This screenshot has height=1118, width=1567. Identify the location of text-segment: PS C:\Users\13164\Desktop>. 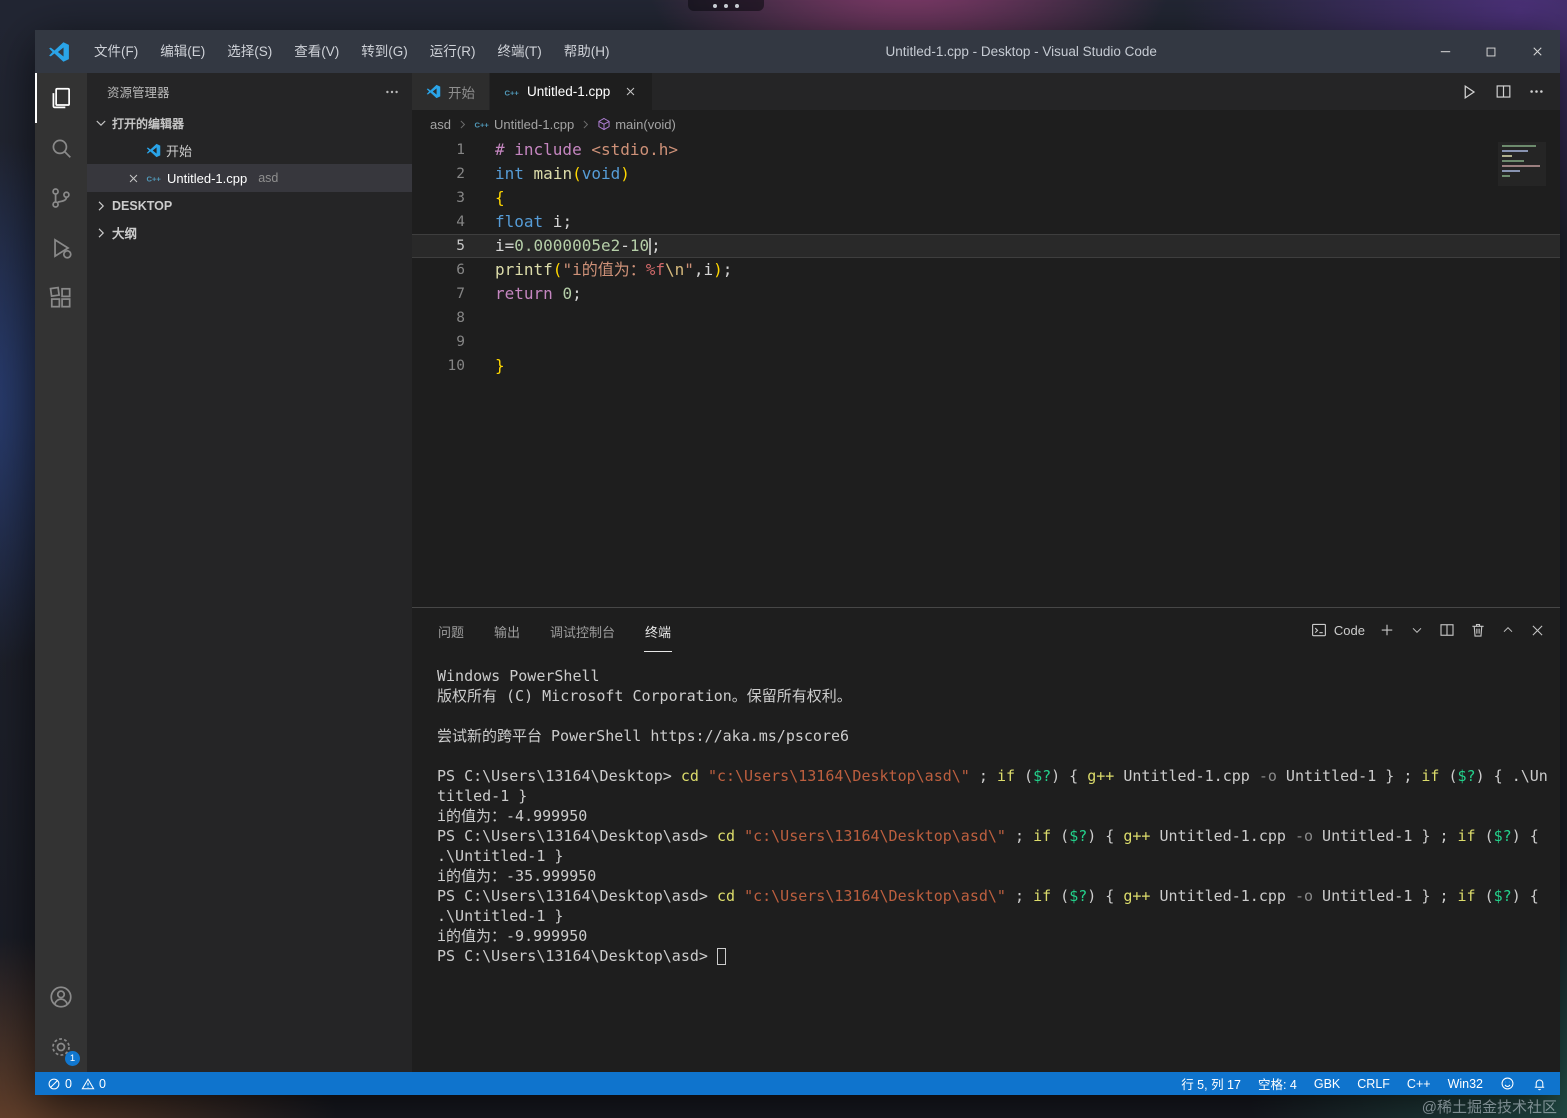
(559, 776).